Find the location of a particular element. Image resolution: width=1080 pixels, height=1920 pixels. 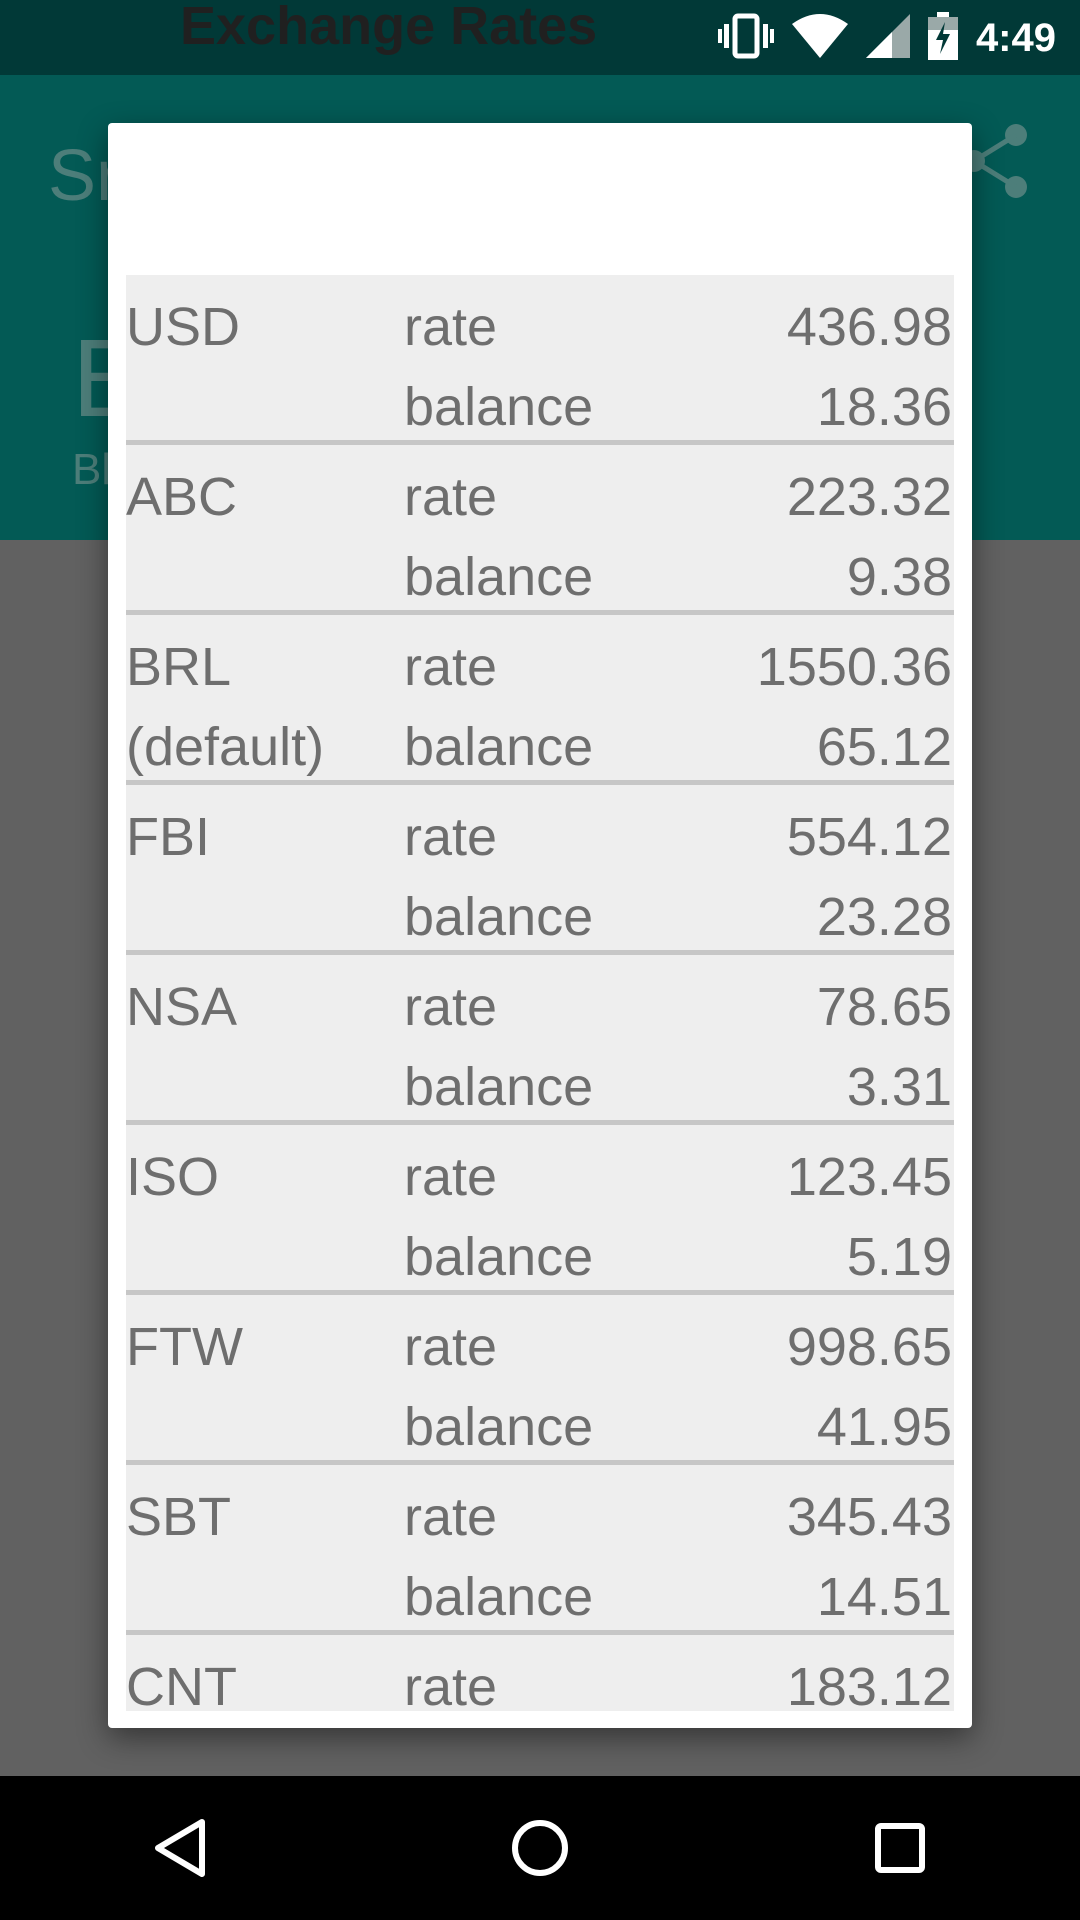

balance-value: 18.36 is located at coordinates (884, 407).